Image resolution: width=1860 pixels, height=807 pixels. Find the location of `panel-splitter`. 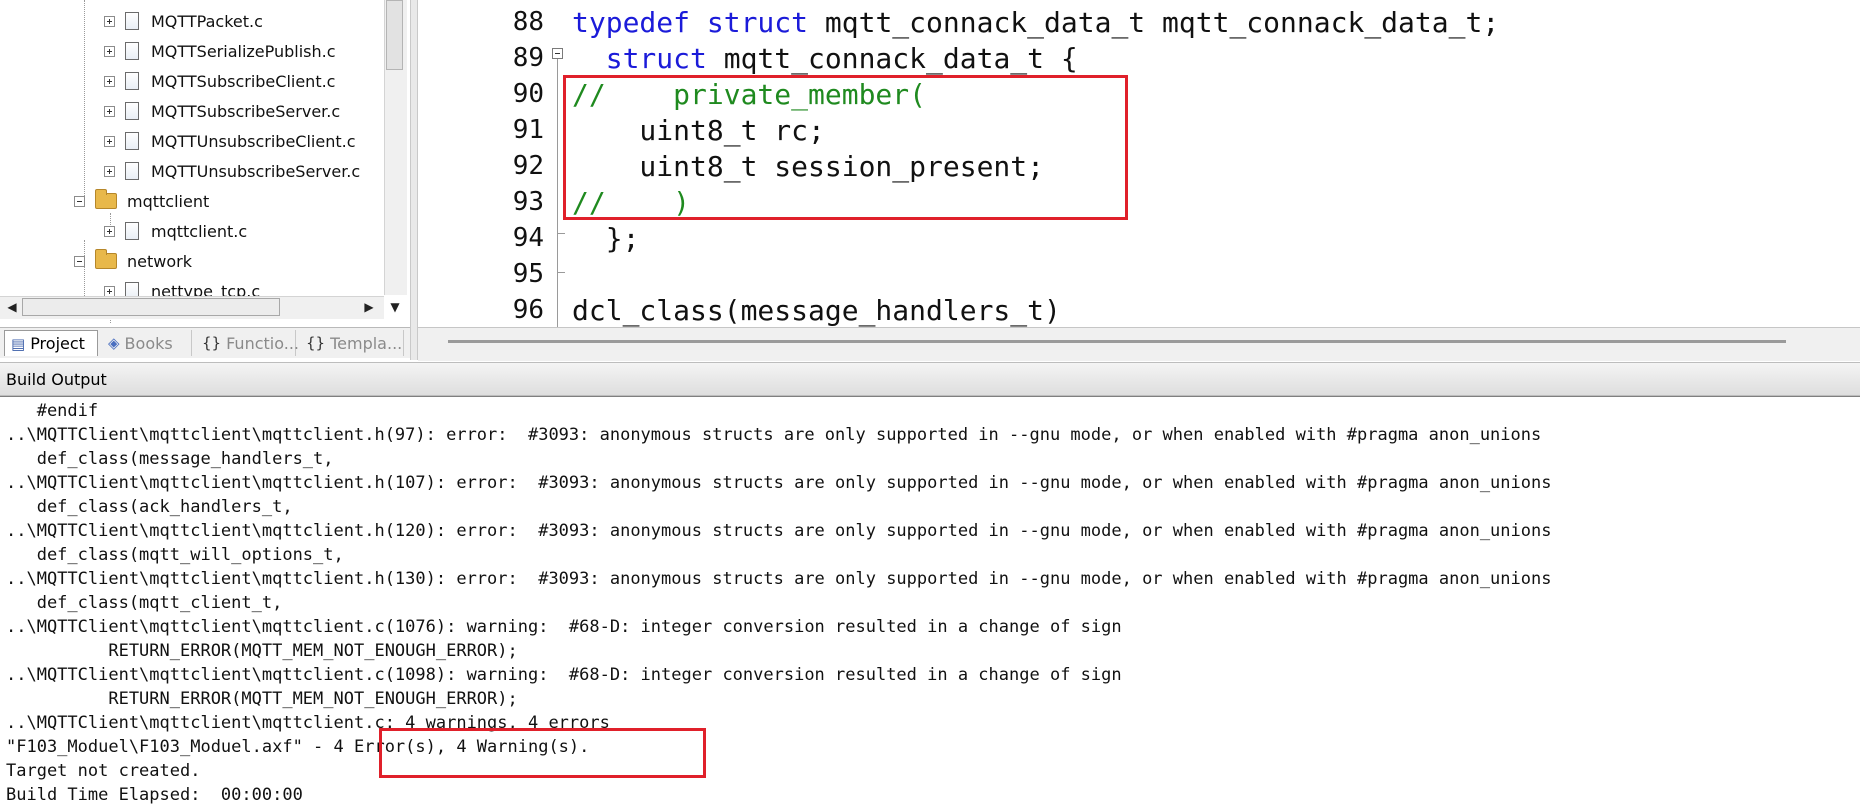

panel-splitter is located at coordinates (414, 180).